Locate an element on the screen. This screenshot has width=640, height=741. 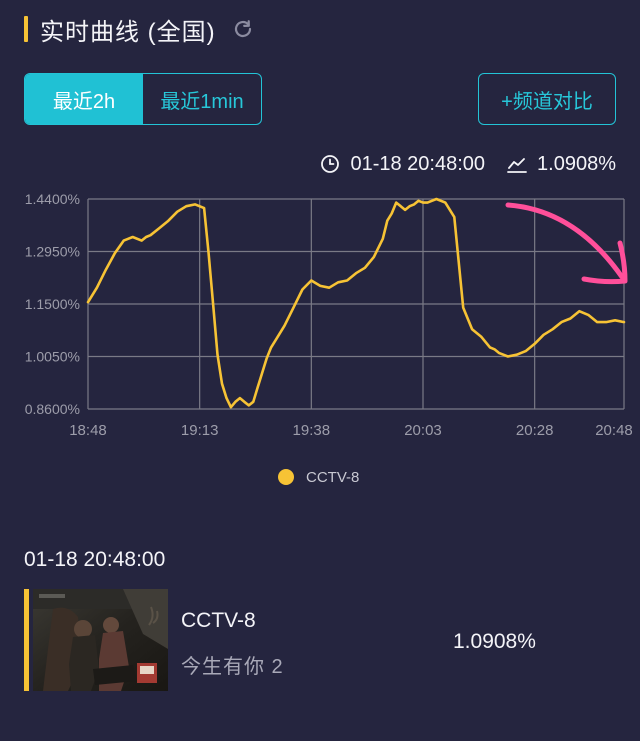
x-tick-label: 20:03 is located at coordinates (423, 430).